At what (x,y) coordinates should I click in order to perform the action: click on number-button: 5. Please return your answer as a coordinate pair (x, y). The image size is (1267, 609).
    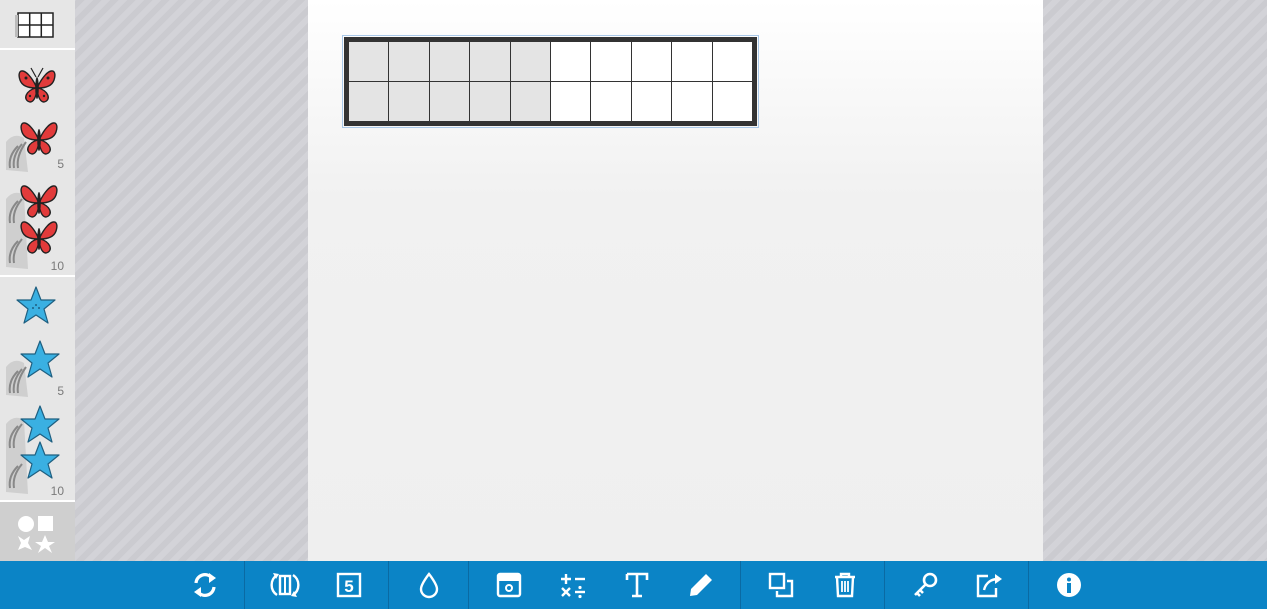
    Looking at the image, I should click on (349, 585).